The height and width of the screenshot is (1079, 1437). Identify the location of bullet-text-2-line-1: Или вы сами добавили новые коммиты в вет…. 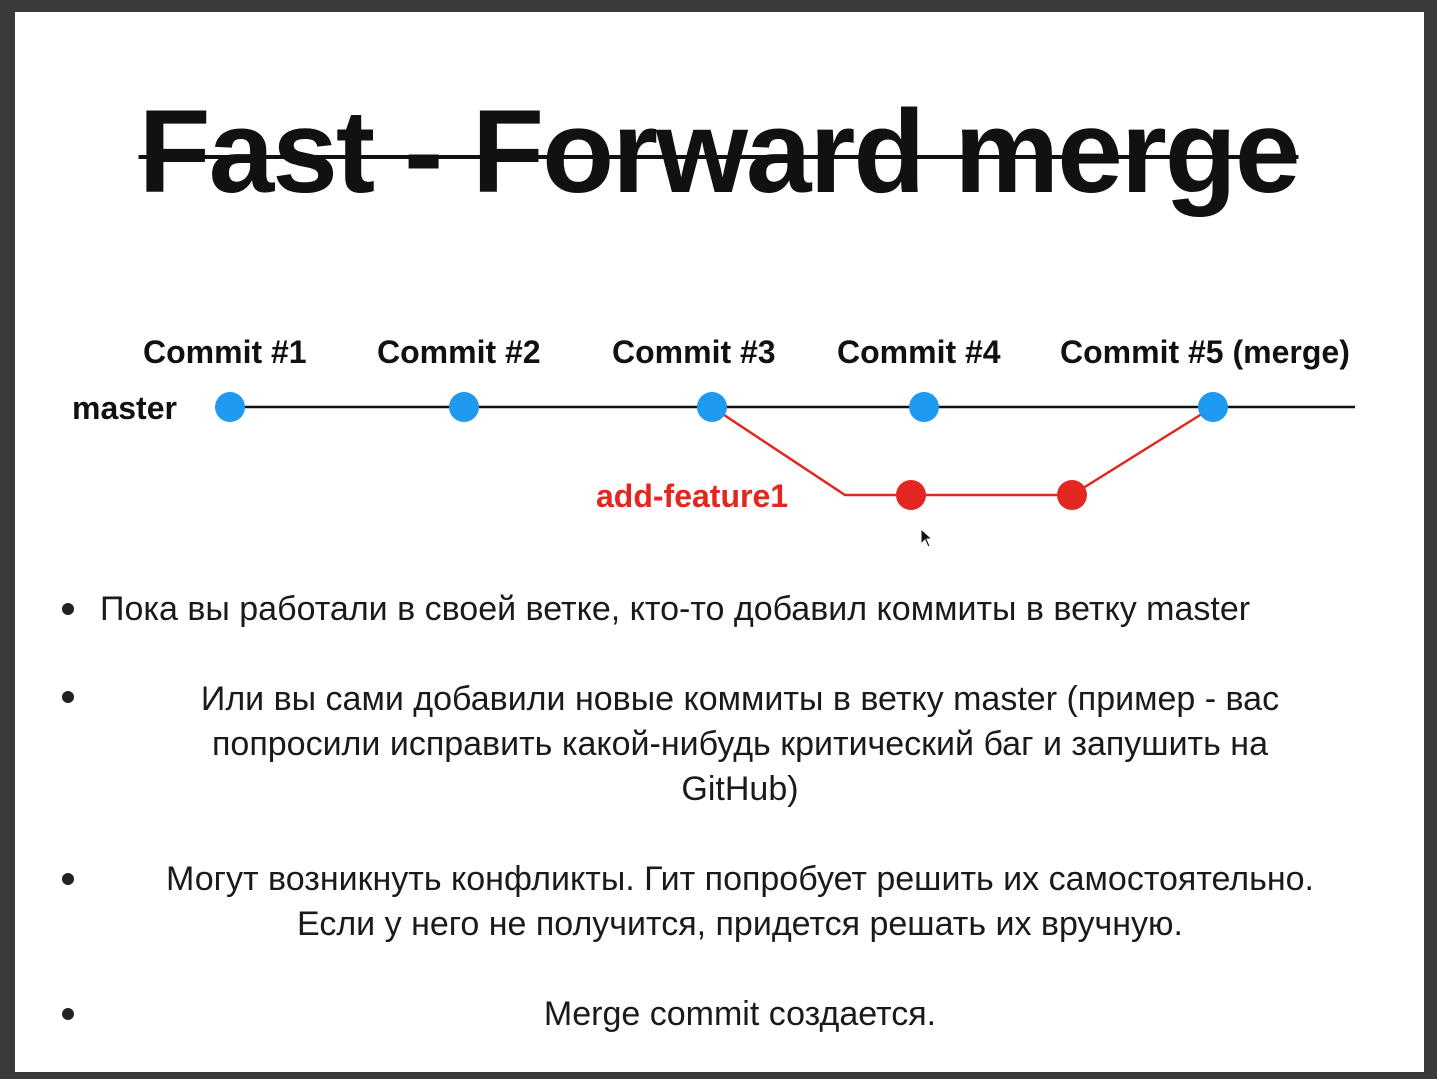
(740, 699).